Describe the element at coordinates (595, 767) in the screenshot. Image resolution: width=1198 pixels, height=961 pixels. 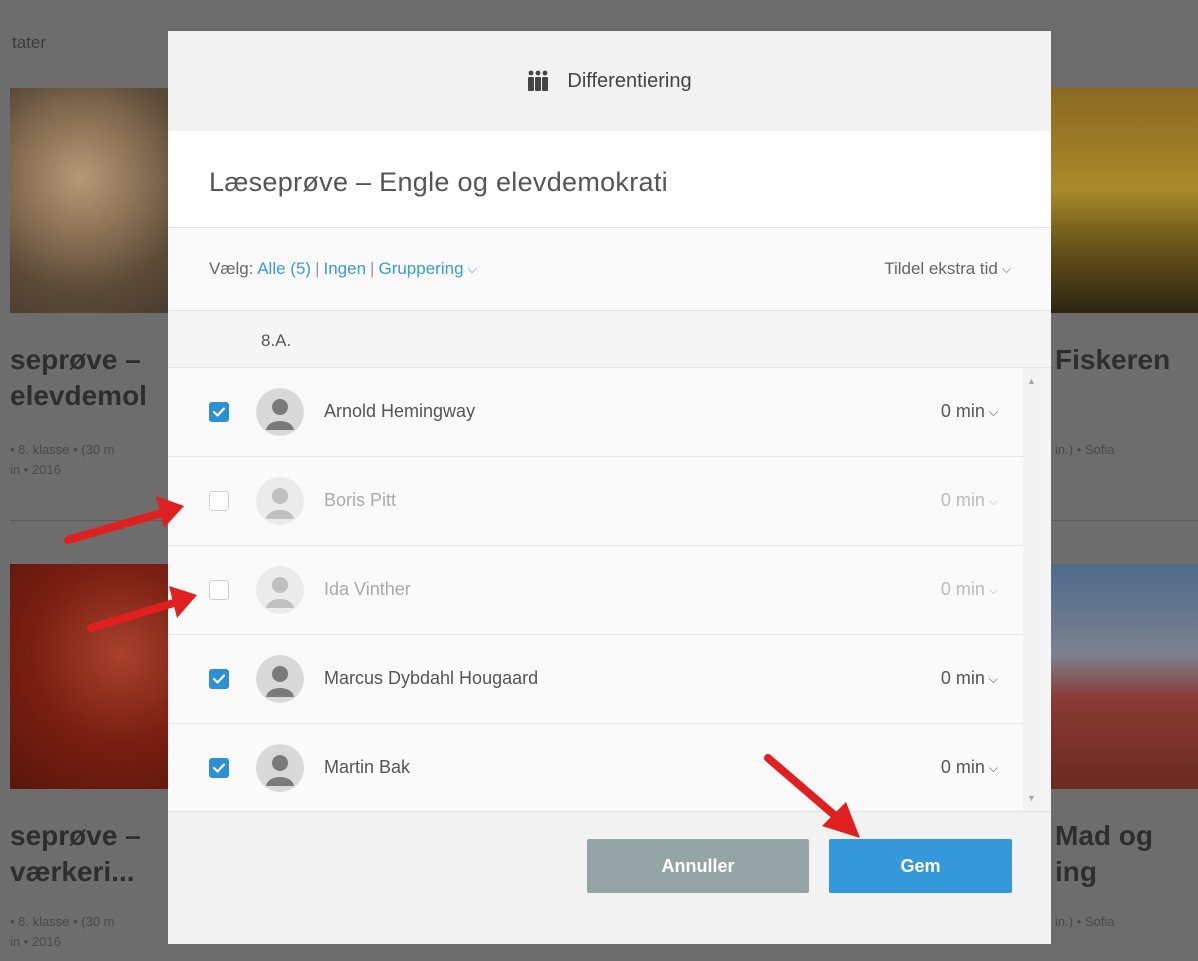
I see `student-row: Martin Bak 0 min ⌵` at that location.